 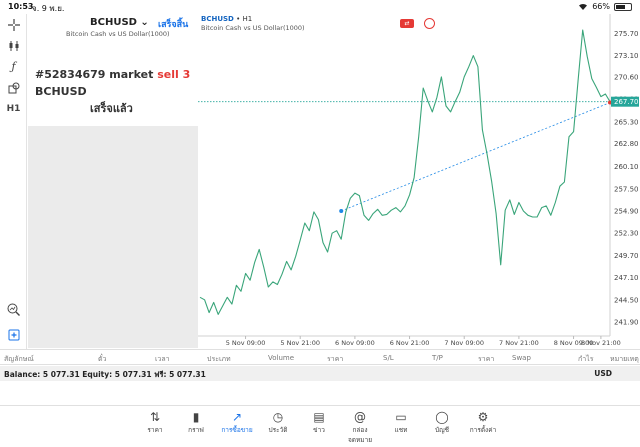 What do you see at coordinates (13, 181) in the screenshot?
I see `chart-tools-panel: ƒ H1` at bounding box center [13, 181].